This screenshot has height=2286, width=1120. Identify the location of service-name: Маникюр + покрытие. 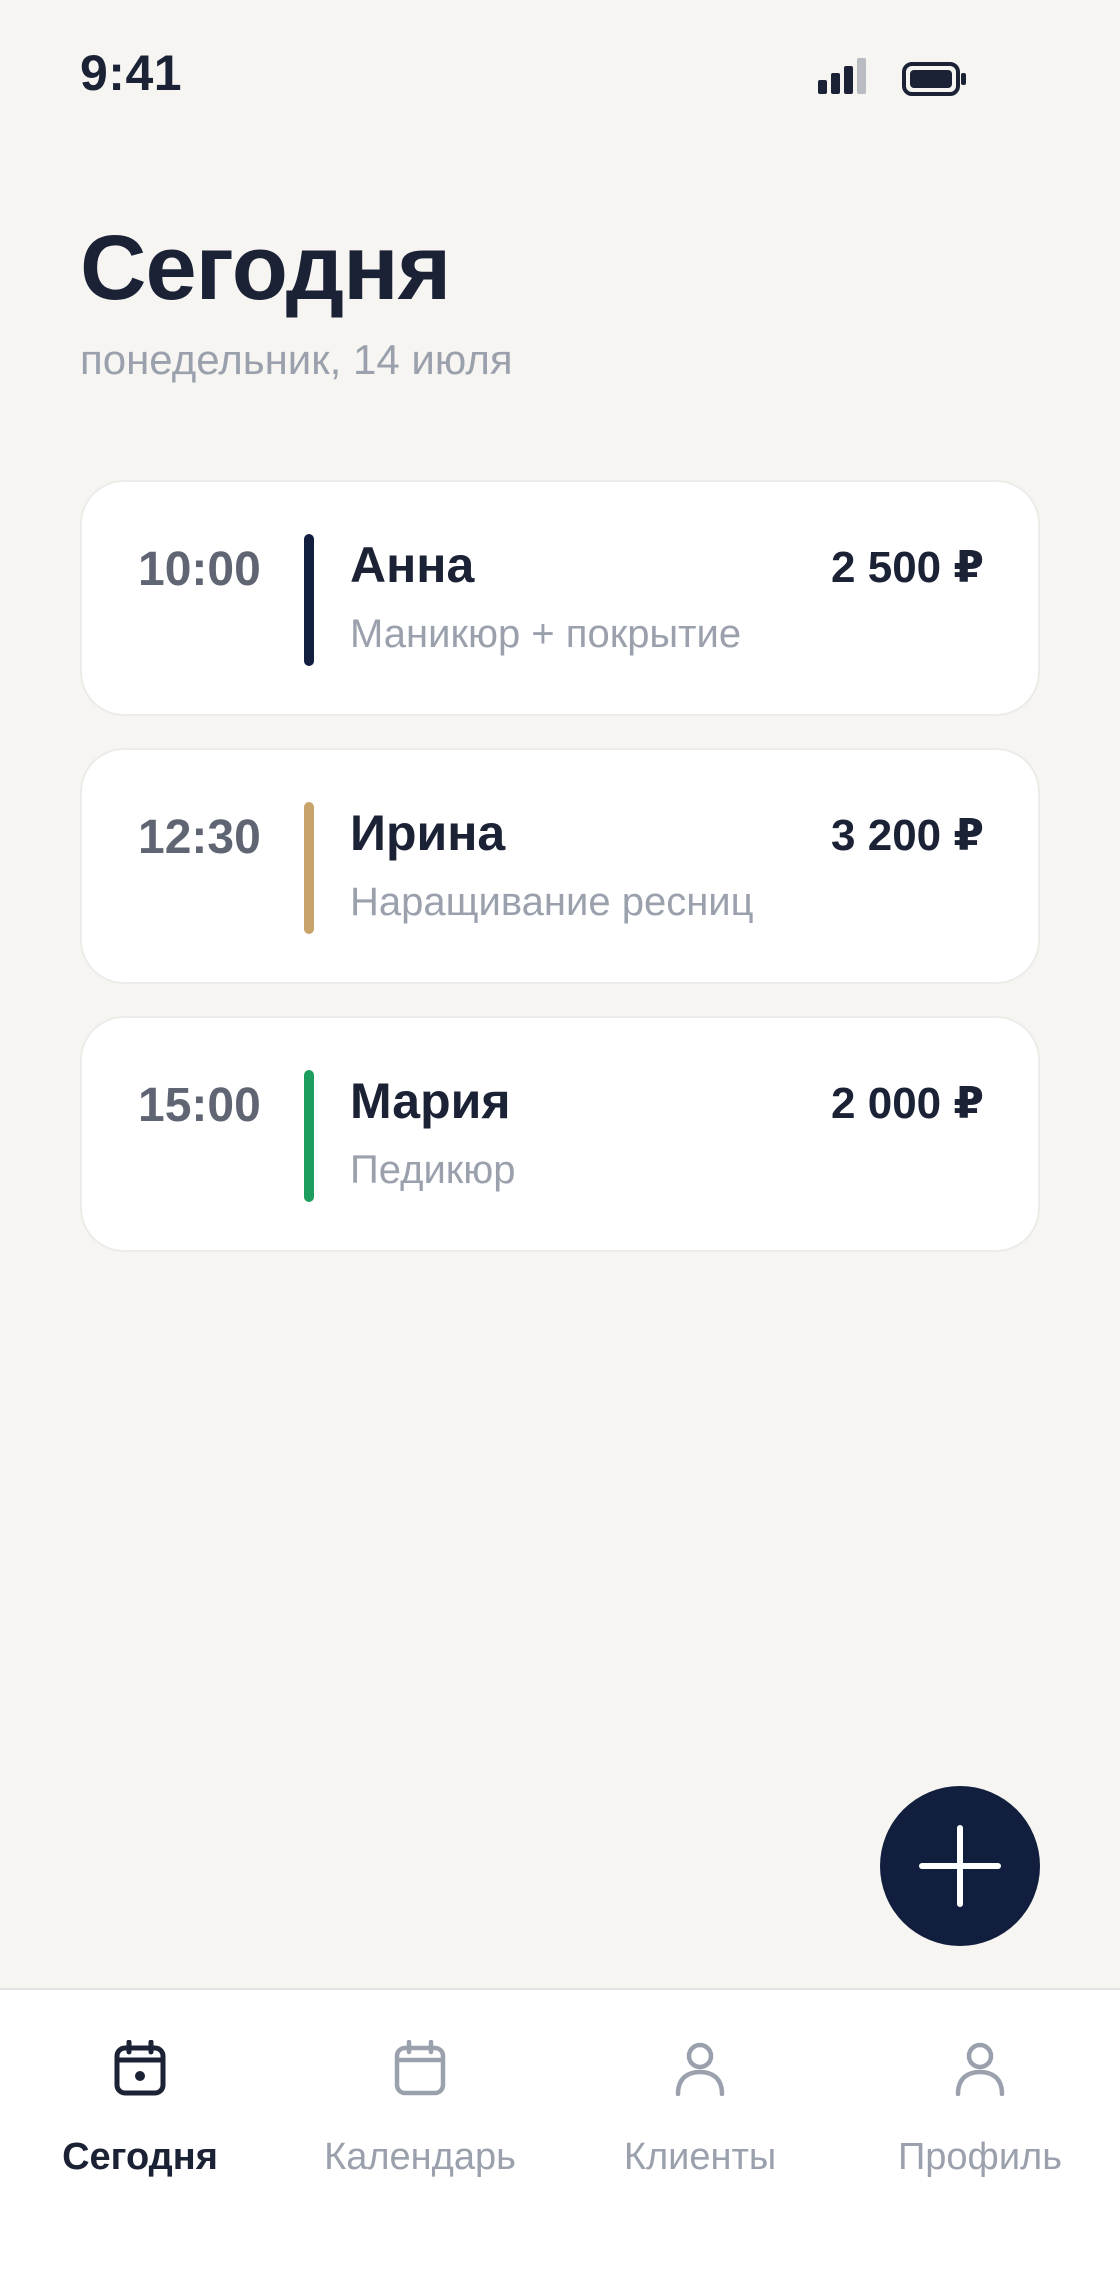
(546, 634).